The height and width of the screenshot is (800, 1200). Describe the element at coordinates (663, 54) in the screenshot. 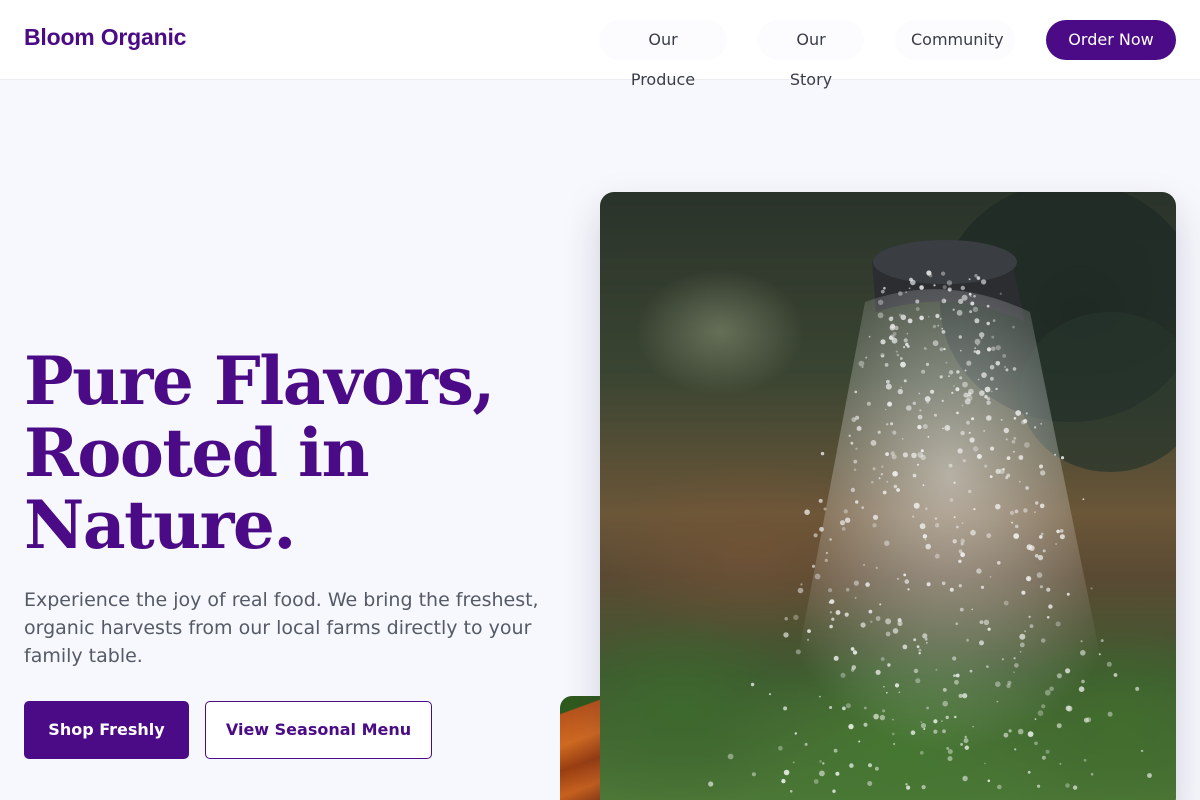

I see `nav-link-our-produce: Our Produce` at that location.